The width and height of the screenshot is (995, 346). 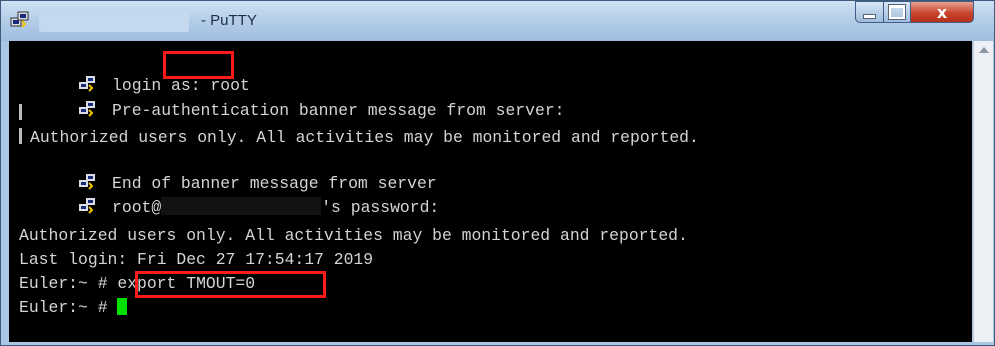 What do you see at coordinates (869, 16) in the screenshot?
I see `minimize-icon` at bounding box center [869, 16].